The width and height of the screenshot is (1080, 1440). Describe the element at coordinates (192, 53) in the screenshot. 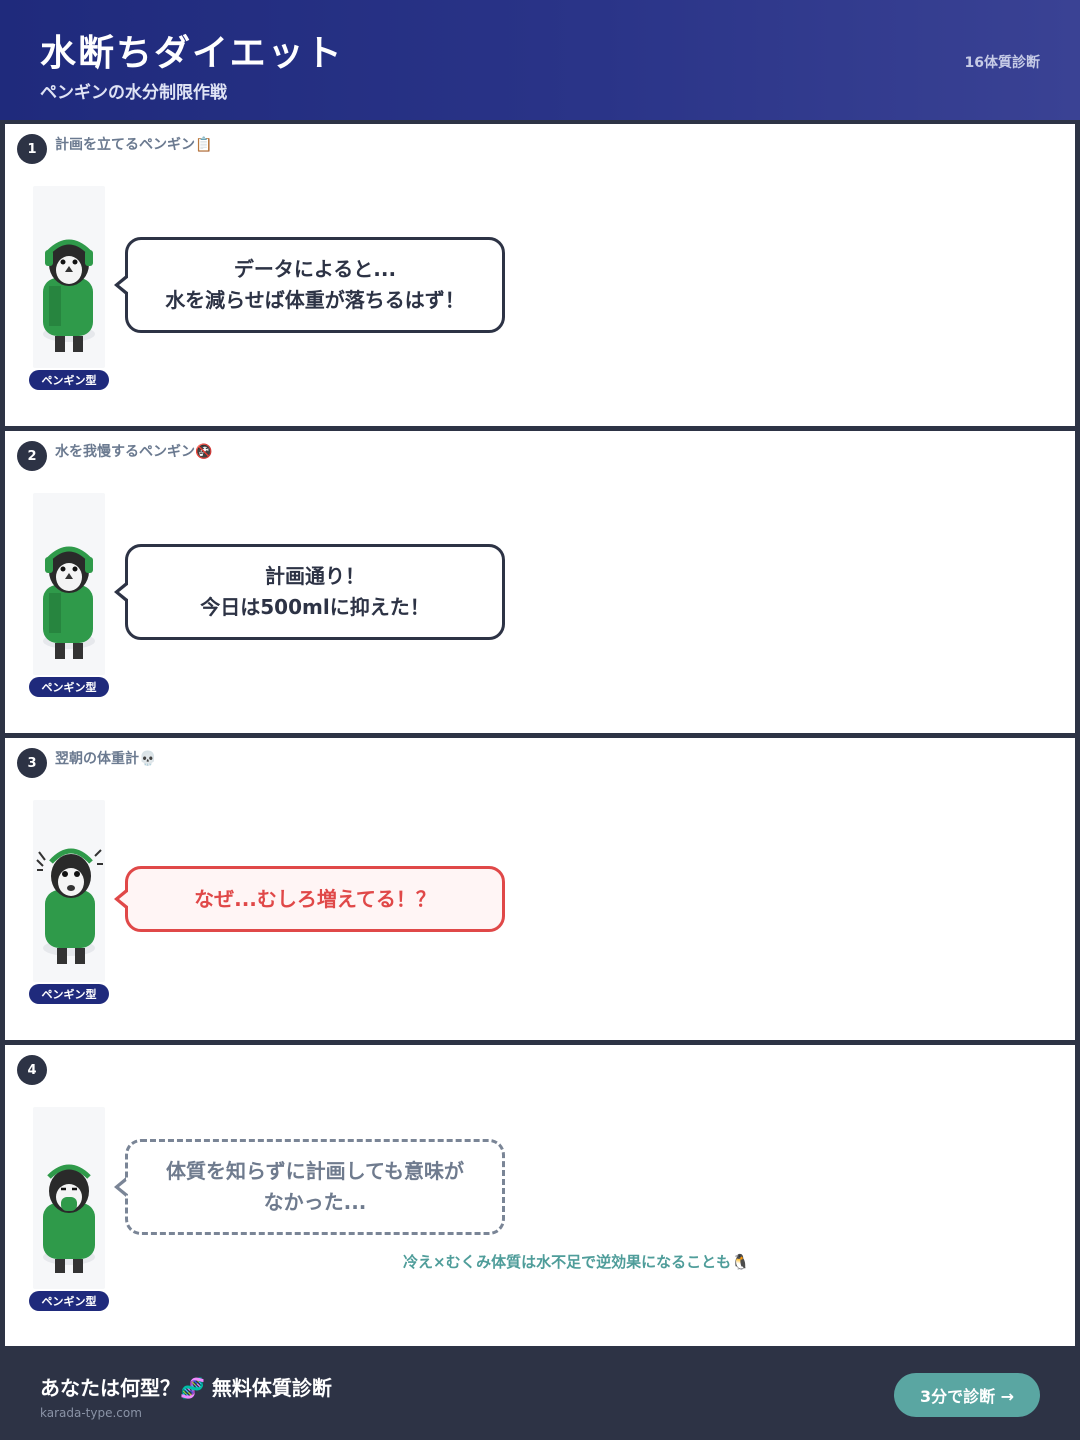

I see `page-title: 水断ちダイエット` at that location.